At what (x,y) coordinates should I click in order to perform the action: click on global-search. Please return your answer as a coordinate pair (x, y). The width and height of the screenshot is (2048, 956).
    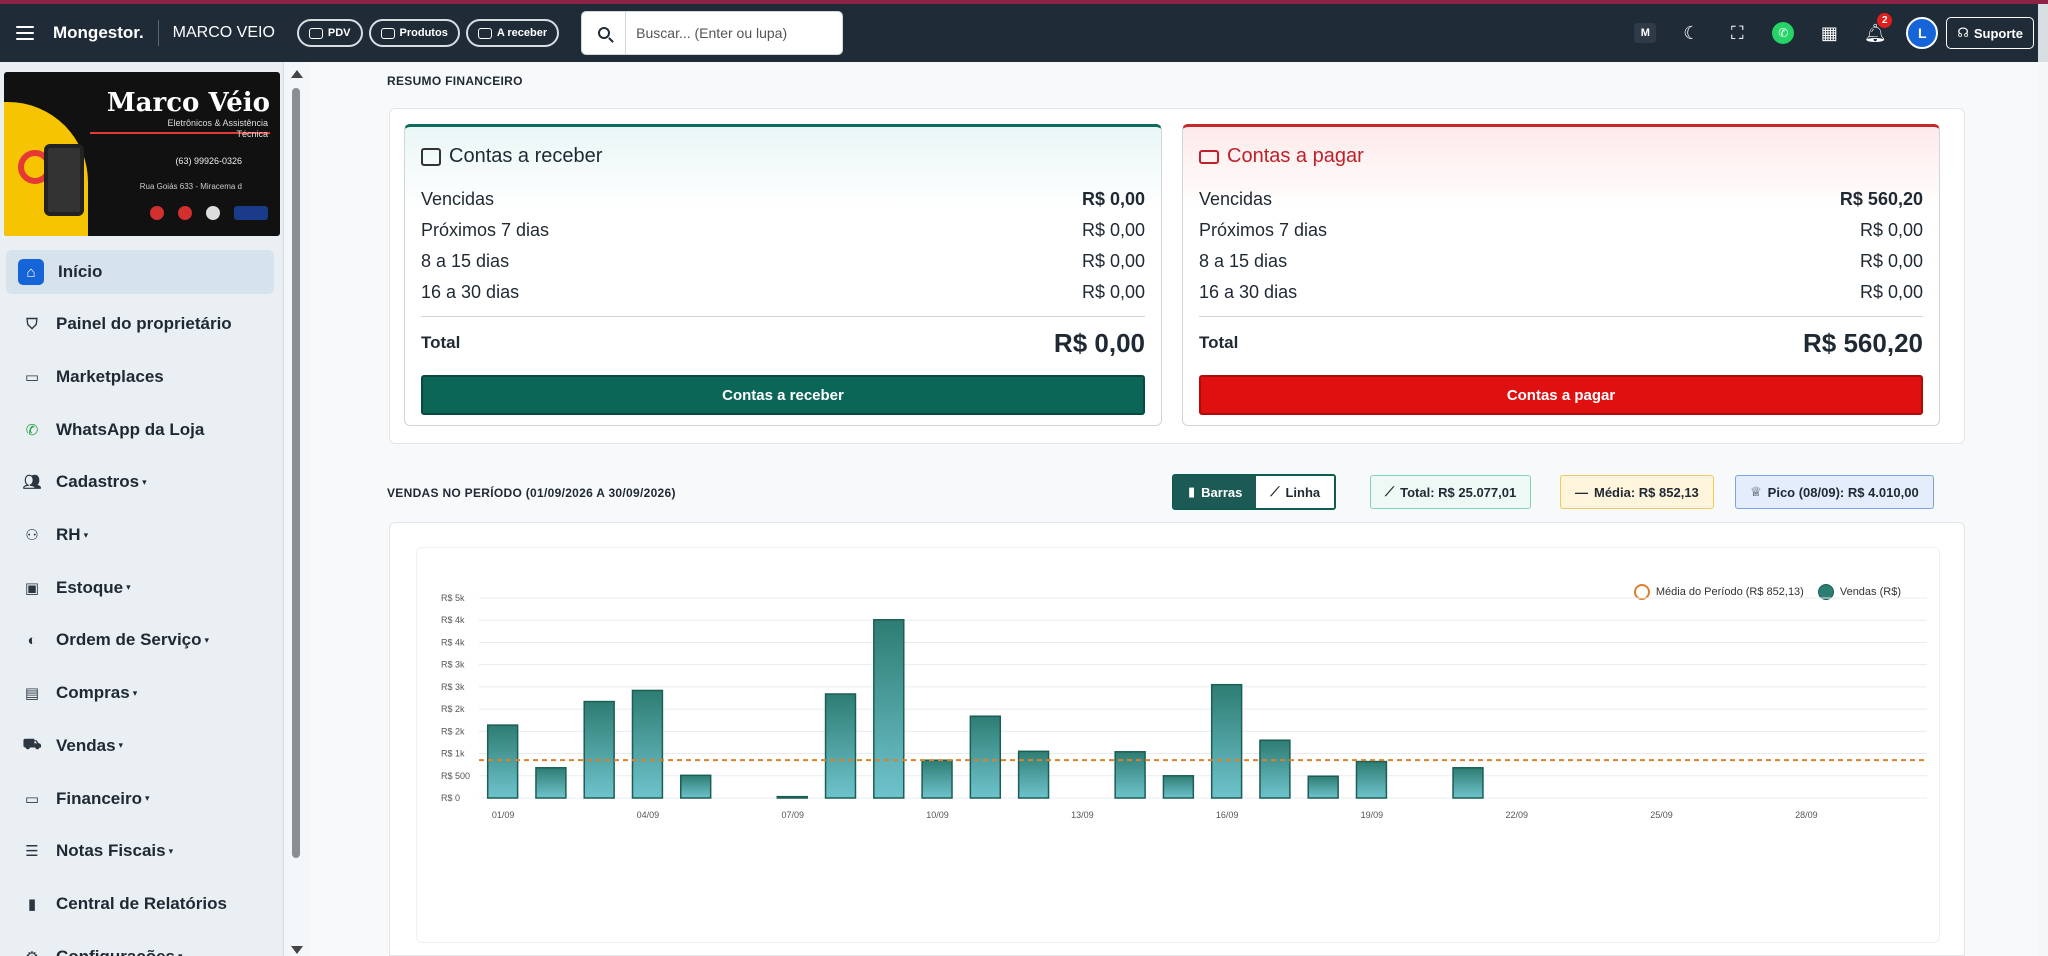
    Looking at the image, I should click on (712, 33).